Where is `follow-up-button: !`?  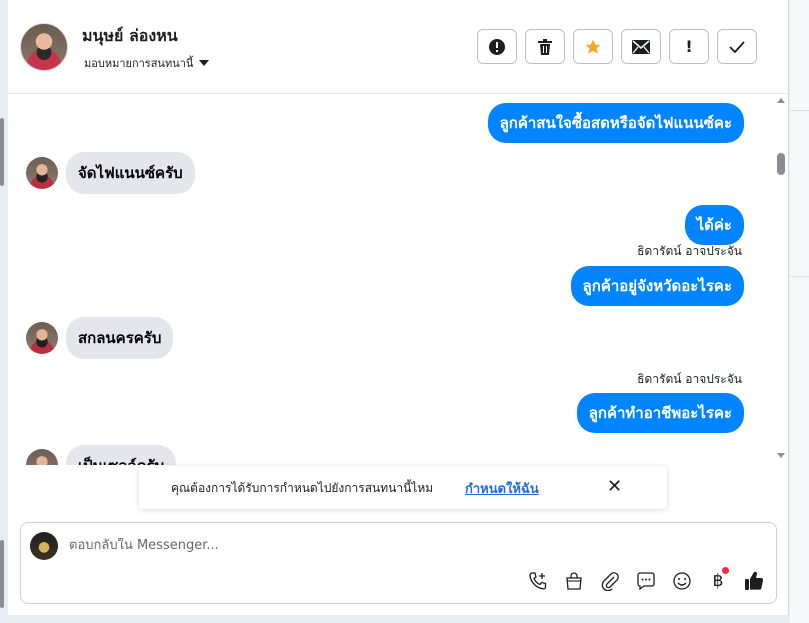 follow-up-button: ! is located at coordinates (689, 46).